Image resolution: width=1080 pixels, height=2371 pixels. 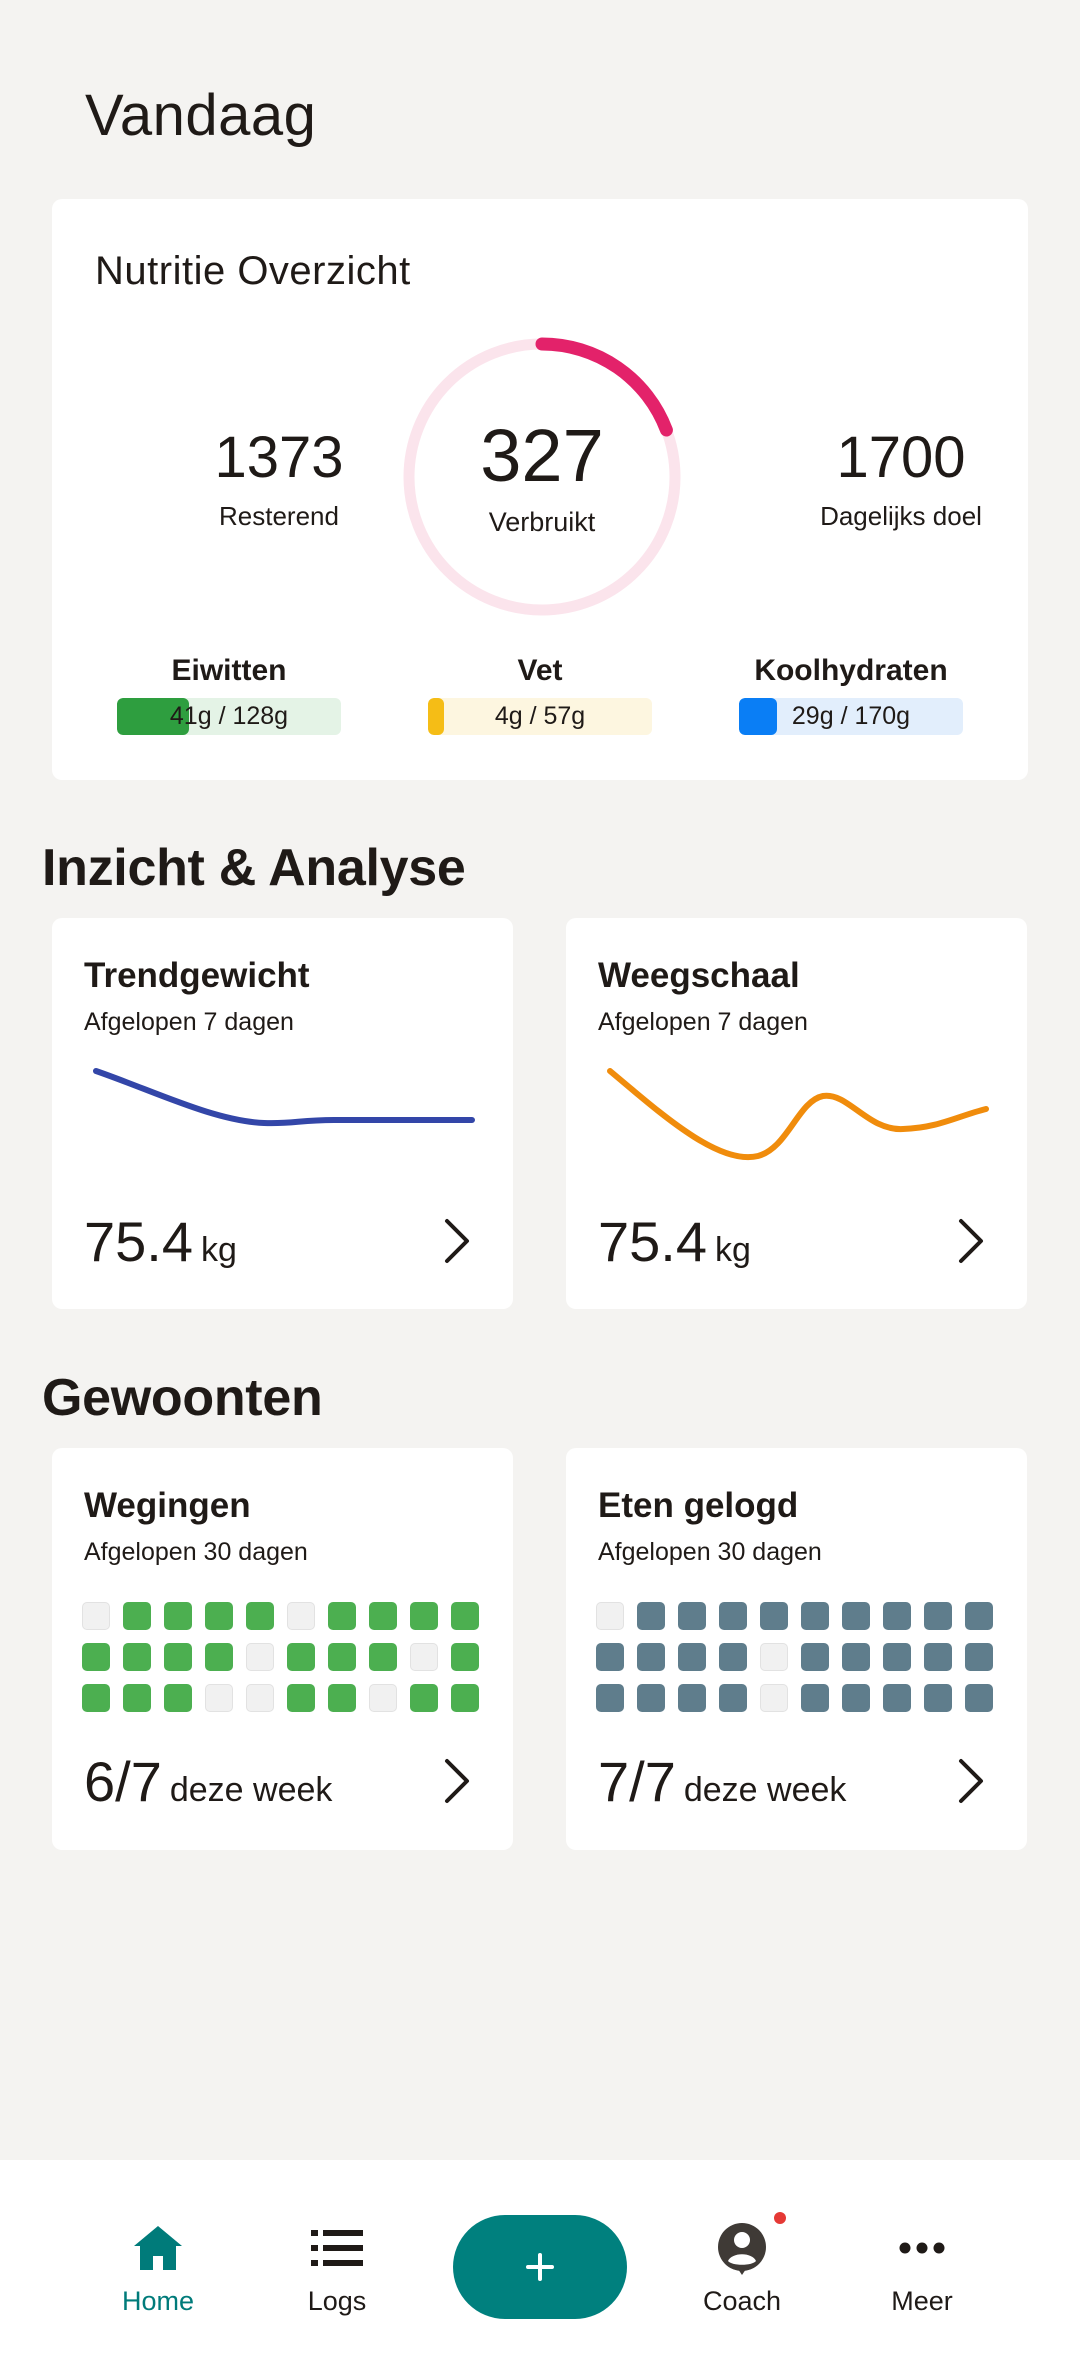 What do you see at coordinates (698, 1505) in the screenshot?
I see `food-logged-title: Eten gelogd` at bounding box center [698, 1505].